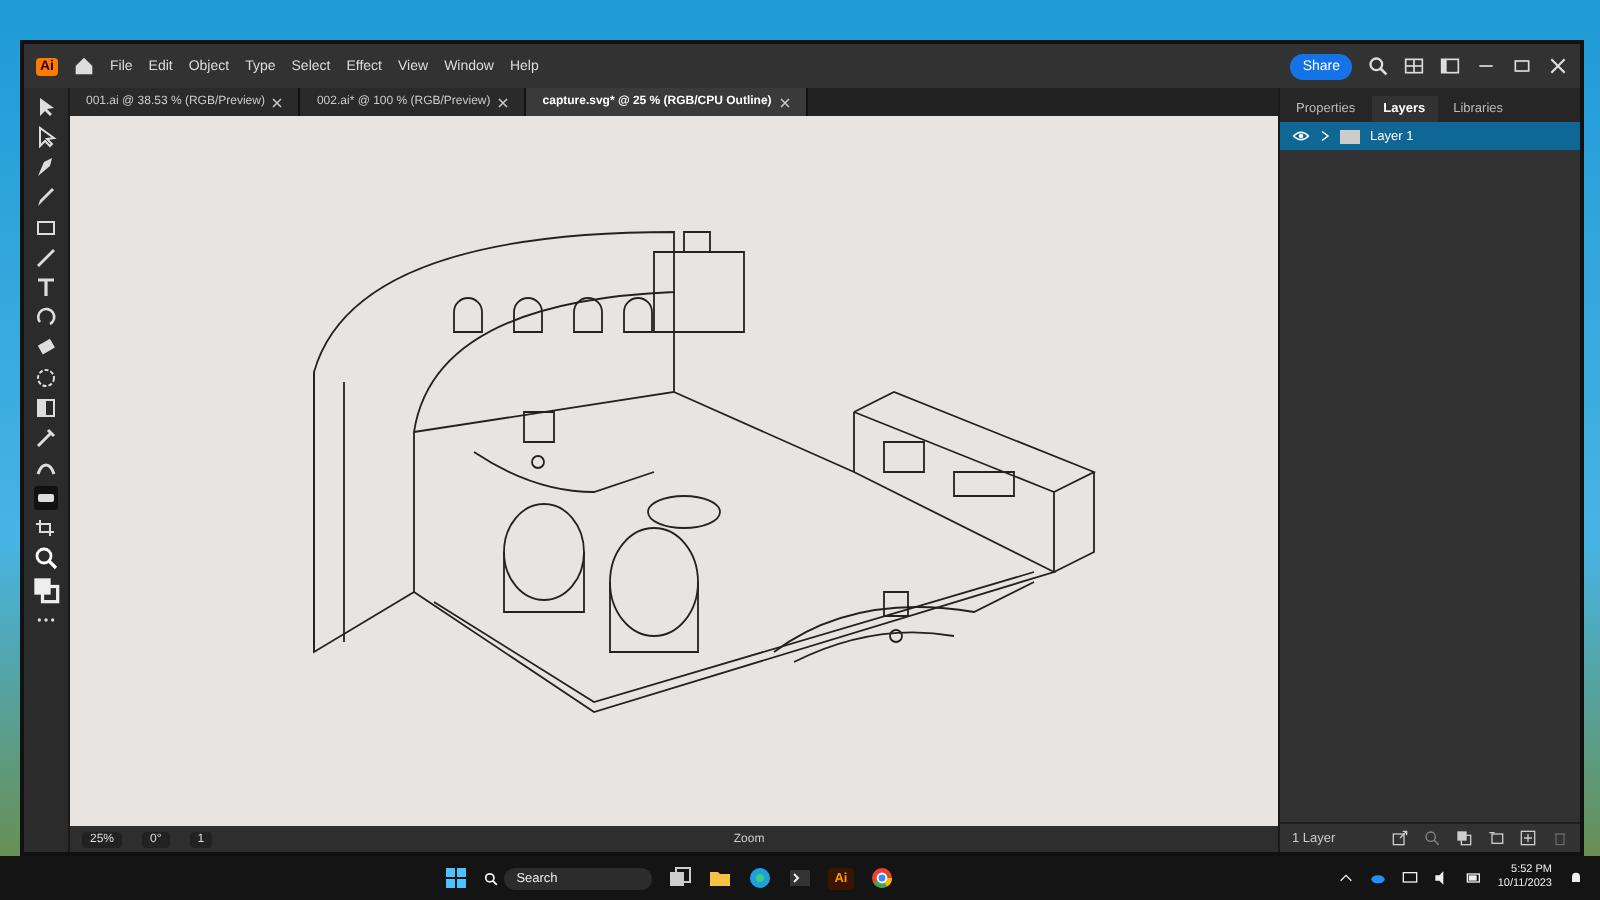 The height and width of the screenshot is (900, 1600). I want to click on grid-icon, so click(1414, 66).